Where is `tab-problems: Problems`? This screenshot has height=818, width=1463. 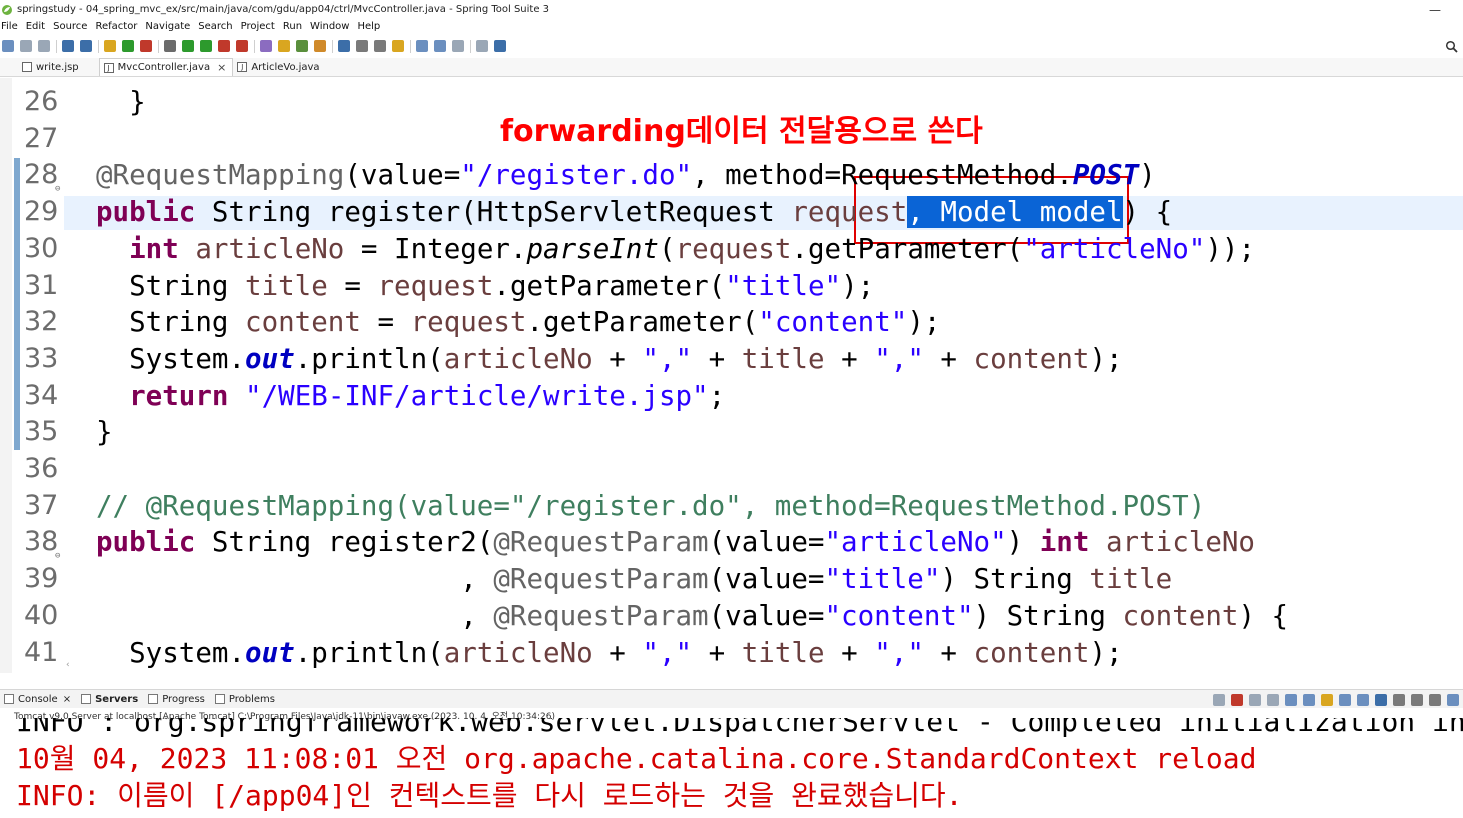
tab-problems: Problems is located at coordinates (246, 699).